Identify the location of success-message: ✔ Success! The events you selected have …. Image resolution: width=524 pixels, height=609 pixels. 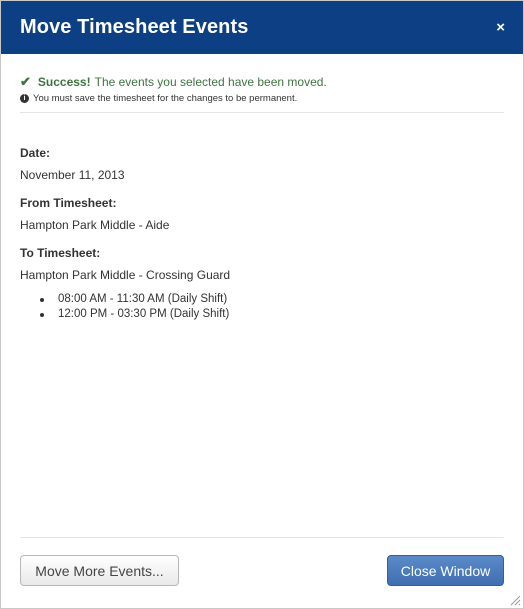
(262, 82).